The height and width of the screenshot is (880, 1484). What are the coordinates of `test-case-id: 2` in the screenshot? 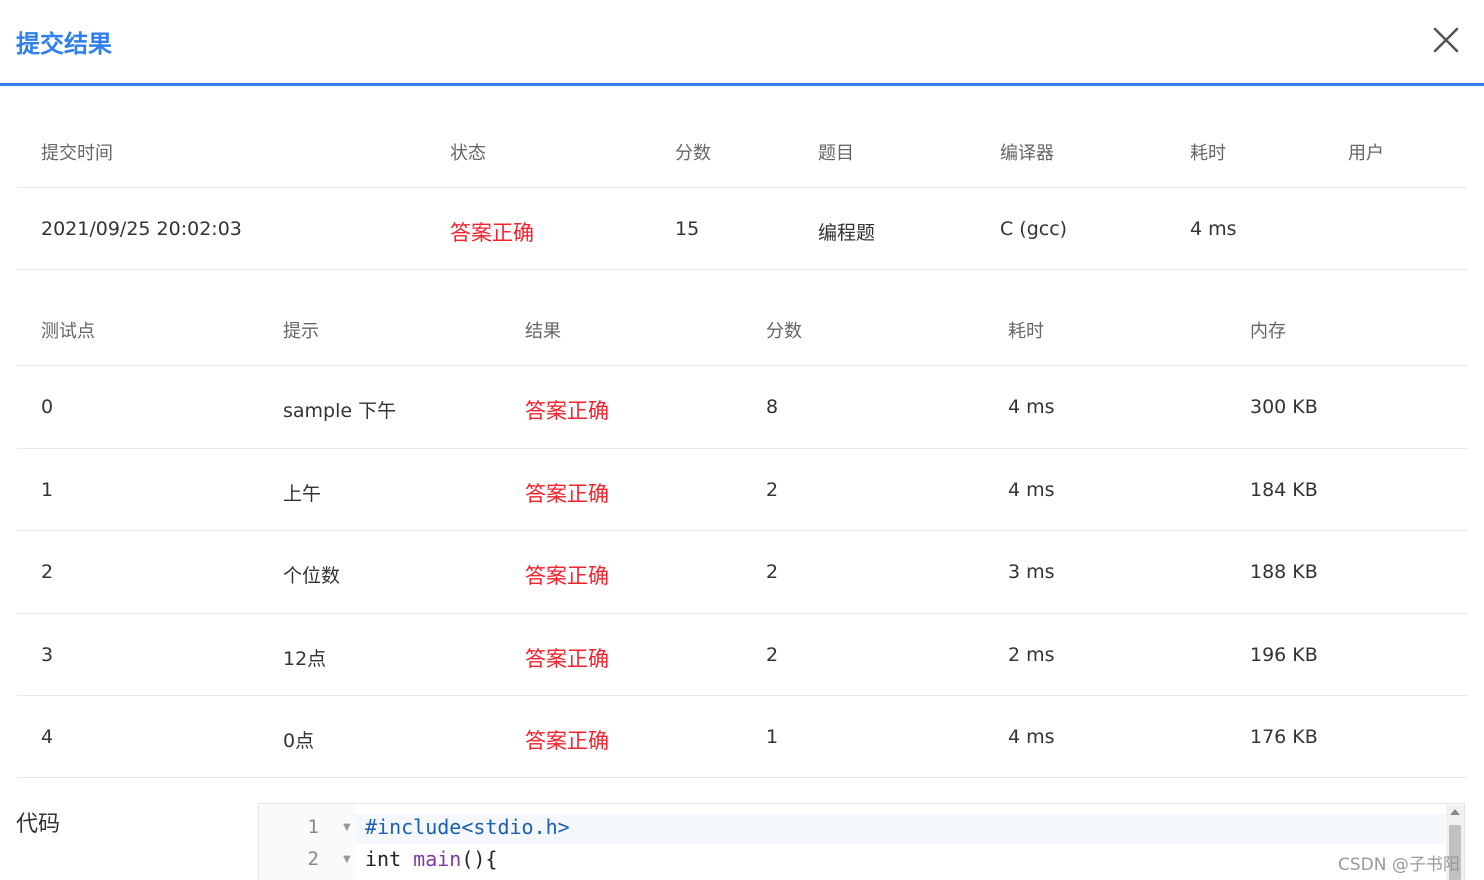 It's located at (47, 572).